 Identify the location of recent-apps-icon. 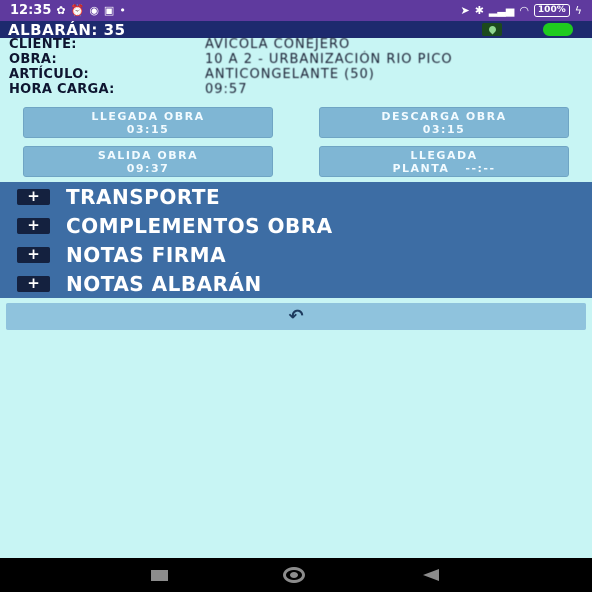
(159, 575).